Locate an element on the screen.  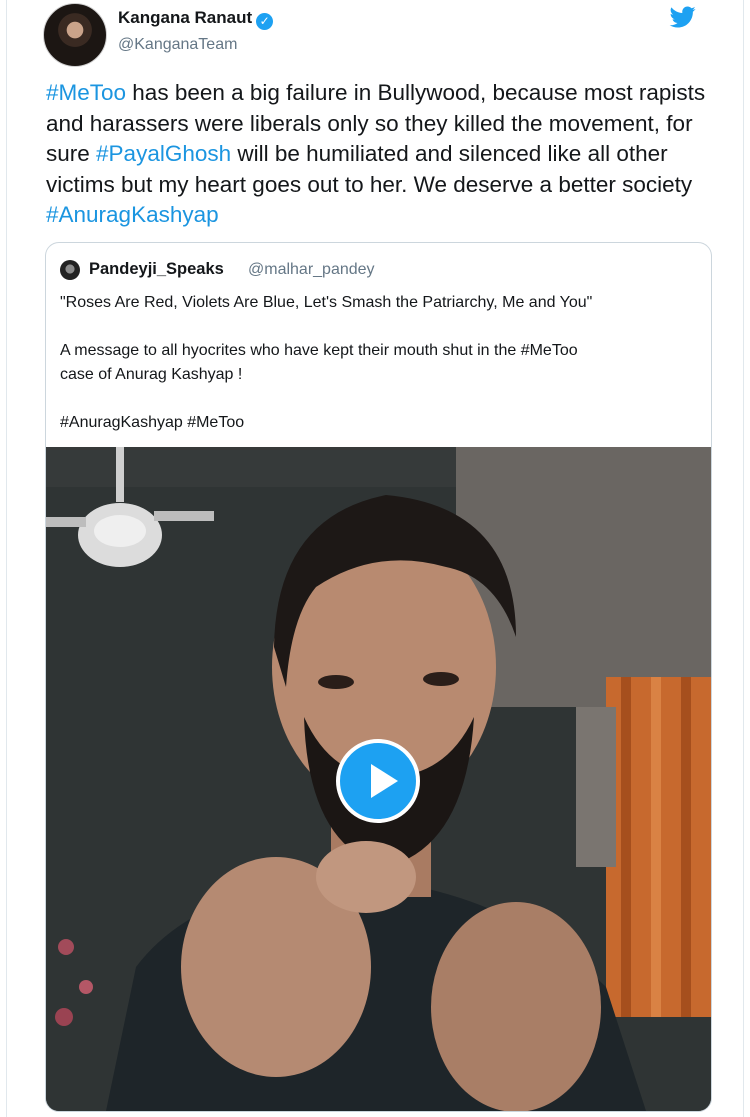
quoted-hashtags: #AnuragKashyap #MeToo is located at coordinates (152, 422).